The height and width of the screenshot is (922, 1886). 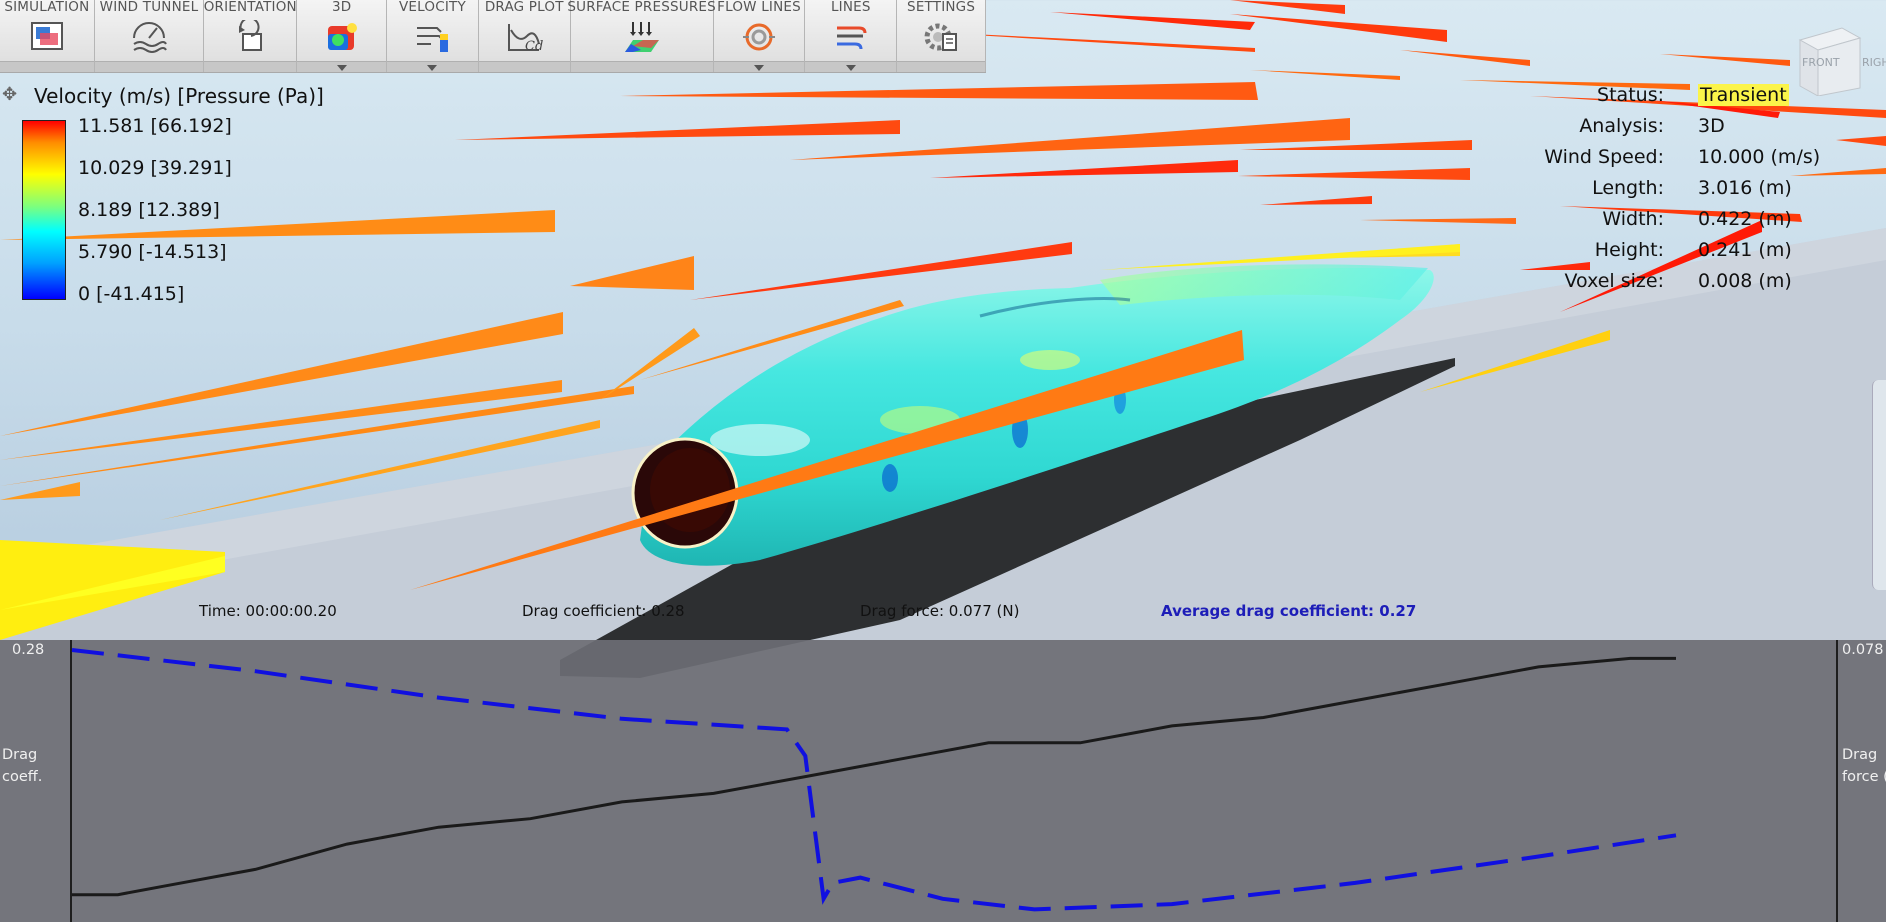 I want to click on height-value: 0.241 (m), so click(x=1745, y=250).